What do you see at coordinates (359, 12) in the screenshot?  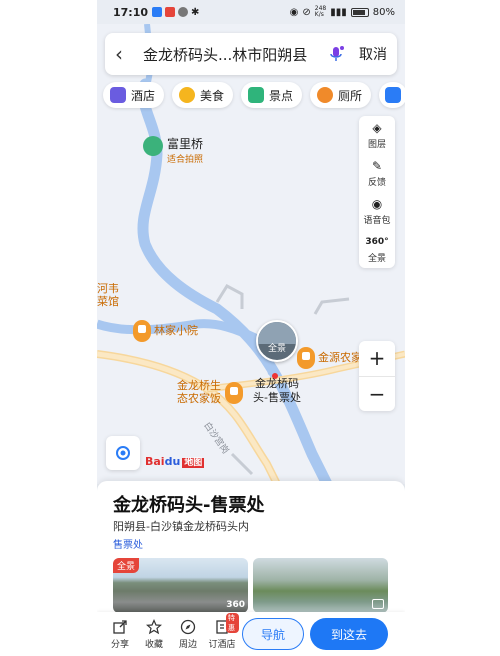 I see `battery-icon` at bounding box center [359, 12].